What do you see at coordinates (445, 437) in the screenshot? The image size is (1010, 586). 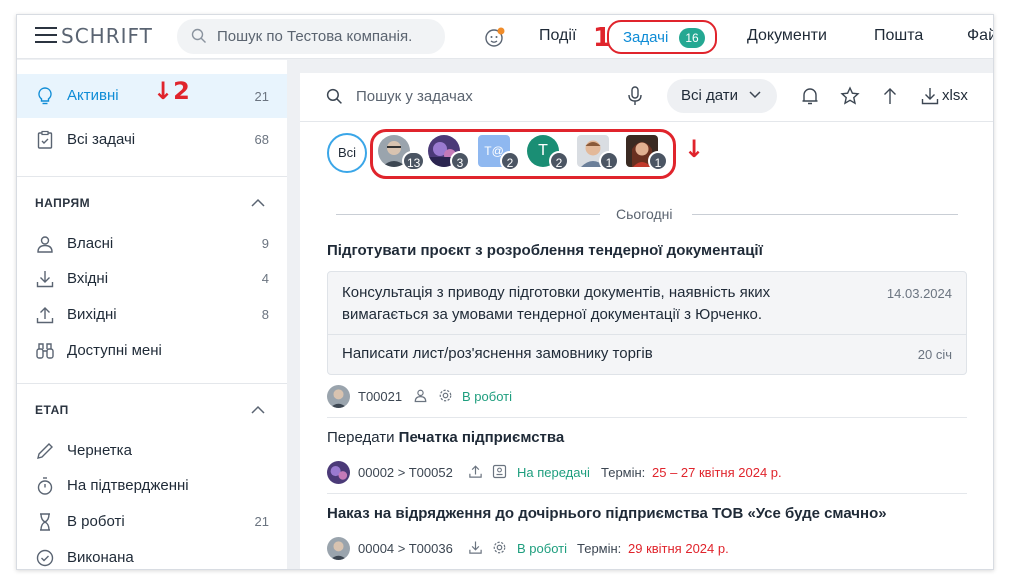 I see `task-title: Передати Печатка підприємства` at bounding box center [445, 437].